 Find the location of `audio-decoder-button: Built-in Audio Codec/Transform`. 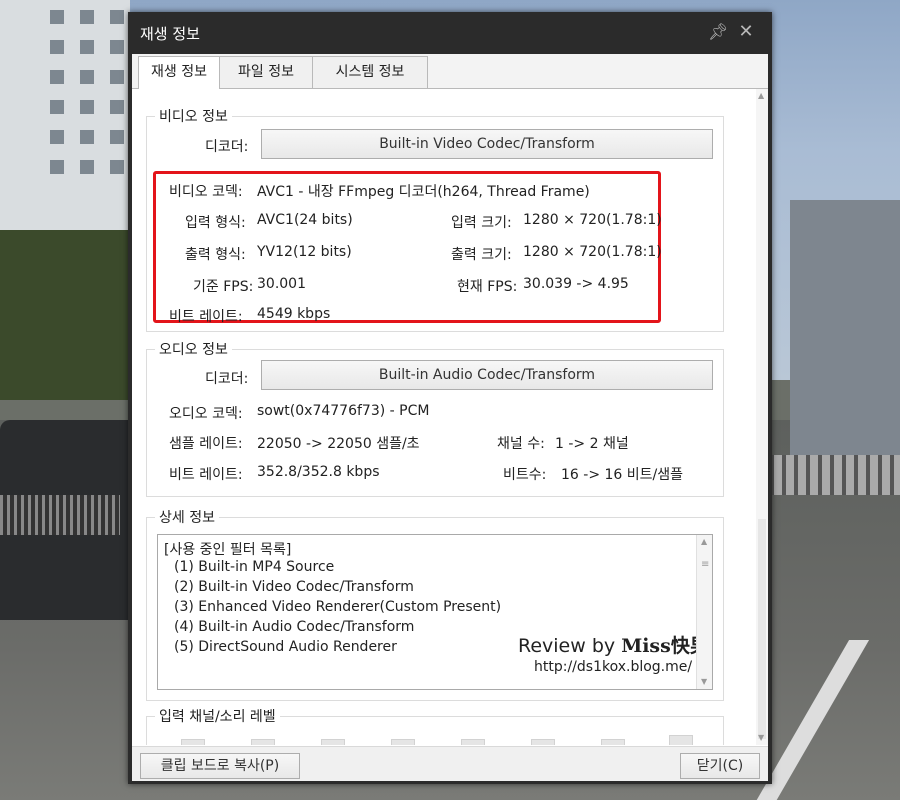

audio-decoder-button: Built-in Audio Codec/Transform is located at coordinates (487, 375).